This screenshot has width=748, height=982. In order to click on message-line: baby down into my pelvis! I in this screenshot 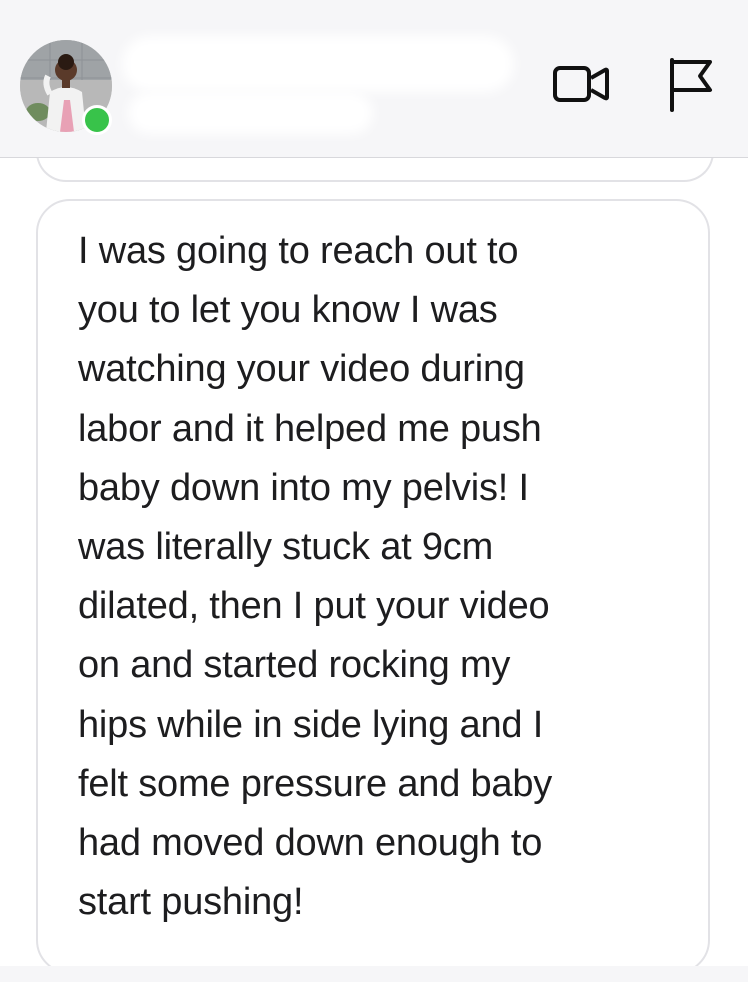, I will do `click(303, 487)`.